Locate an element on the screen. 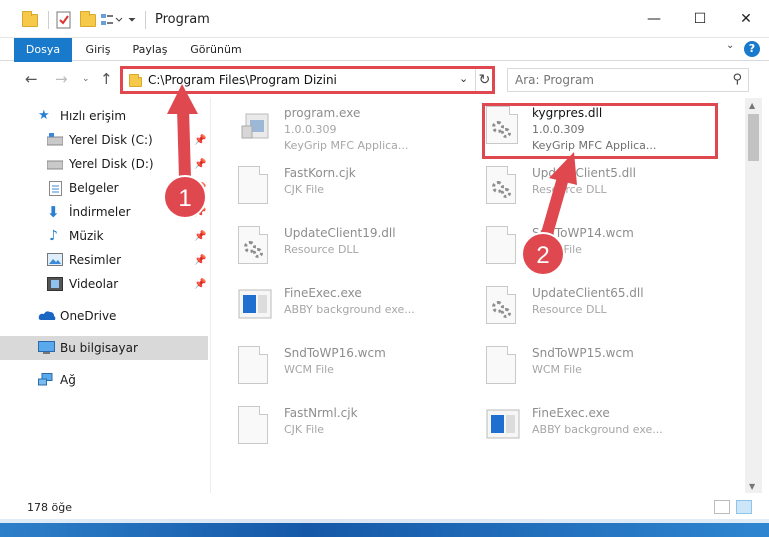 This screenshot has height=537, width=769. step-badge-1: 1 is located at coordinates (185, 197).